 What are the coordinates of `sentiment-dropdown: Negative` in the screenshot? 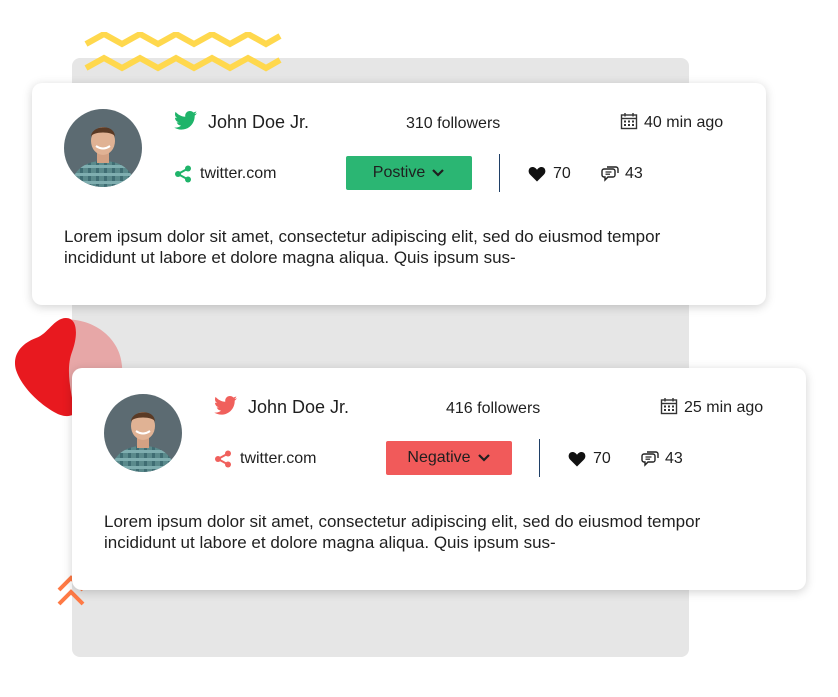 It's located at (449, 458).